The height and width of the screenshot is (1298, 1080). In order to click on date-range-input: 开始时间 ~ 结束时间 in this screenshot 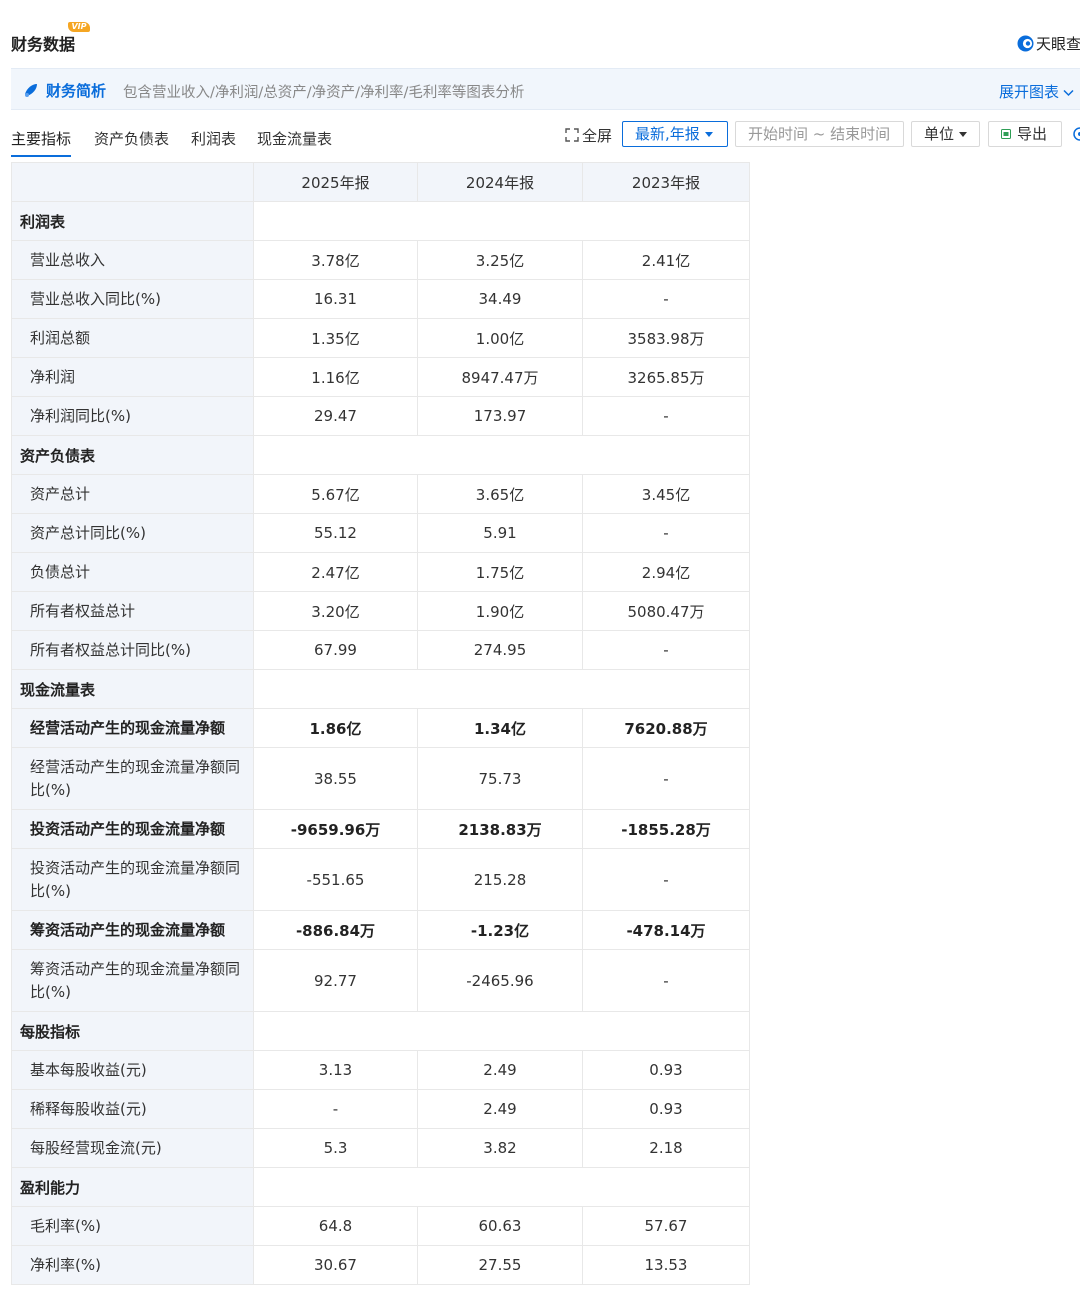, I will do `click(819, 134)`.